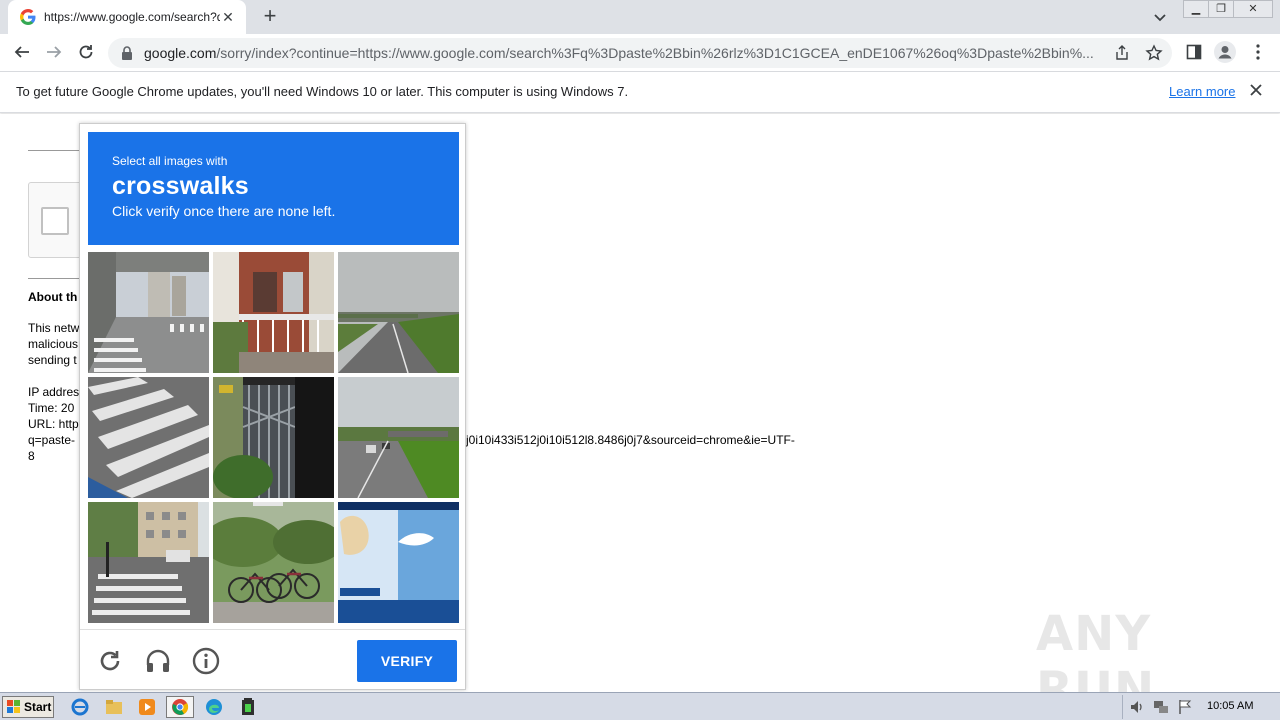 This screenshot has height=720, width=1280. What do you see at coordinates (270, 17) in the screenshot?
I see `new-tab-button: +` at bounding box center [270, 17].